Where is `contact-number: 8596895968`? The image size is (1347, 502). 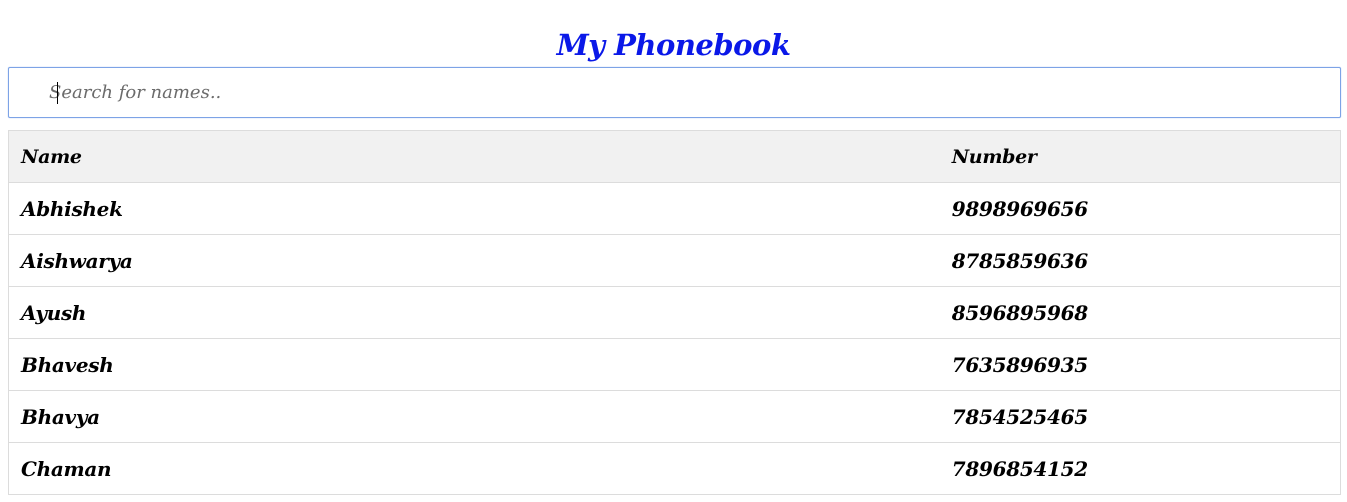 contact-number: 8596895968 is located at coordinates (1140, 312).